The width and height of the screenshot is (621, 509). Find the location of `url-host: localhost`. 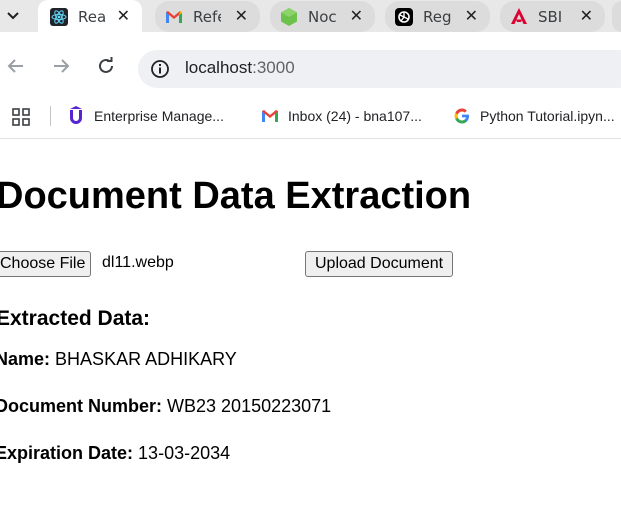

url-host: localhost is located at coordinates (219, 67).